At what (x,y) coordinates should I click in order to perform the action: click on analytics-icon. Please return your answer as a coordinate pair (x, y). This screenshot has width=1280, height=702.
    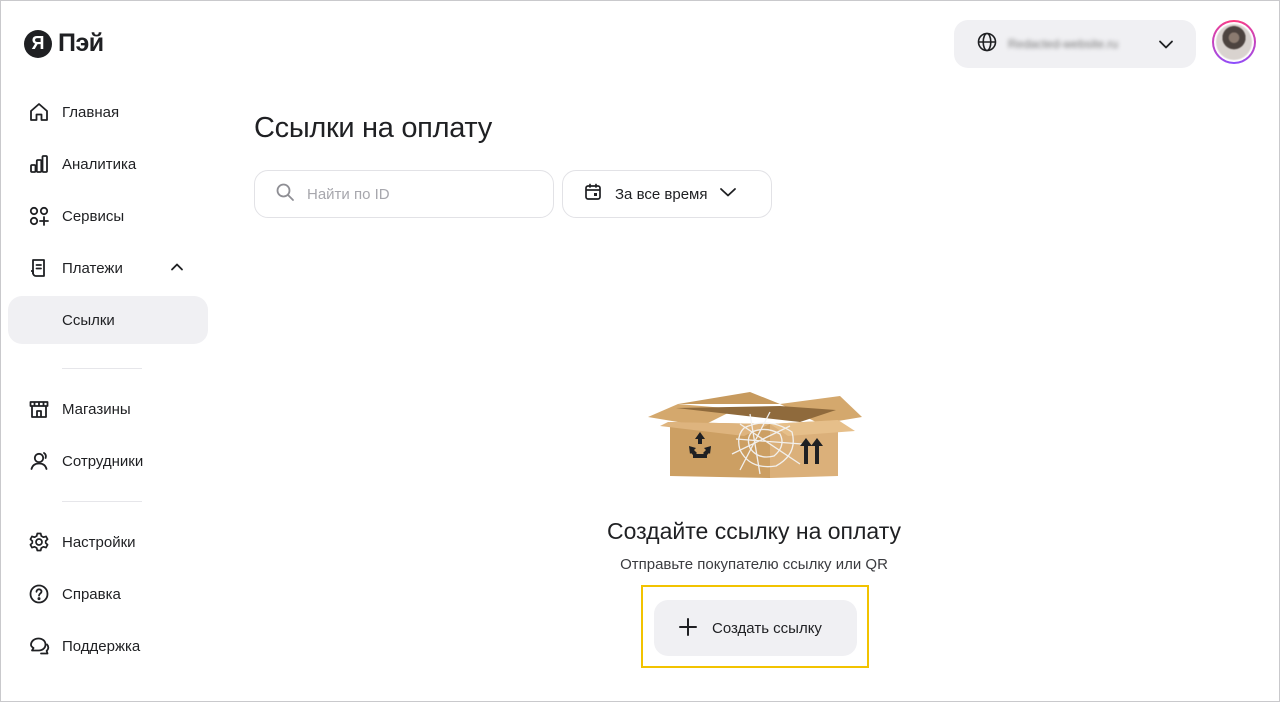
    Looking at the image, I should click on (39, 164).